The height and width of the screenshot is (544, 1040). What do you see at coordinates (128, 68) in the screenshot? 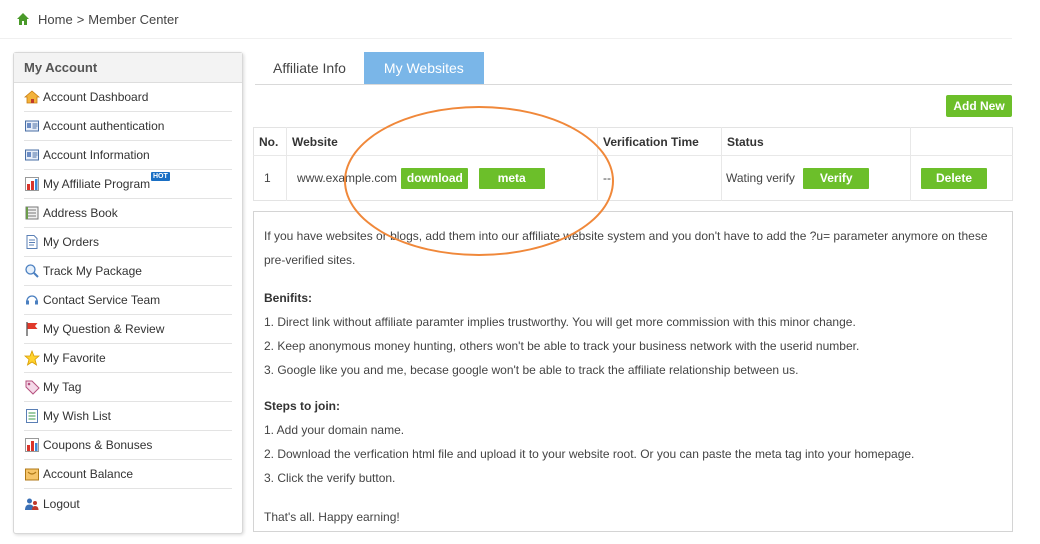
I see `sidebar-title: My Account` at bounding box center [128, 68].